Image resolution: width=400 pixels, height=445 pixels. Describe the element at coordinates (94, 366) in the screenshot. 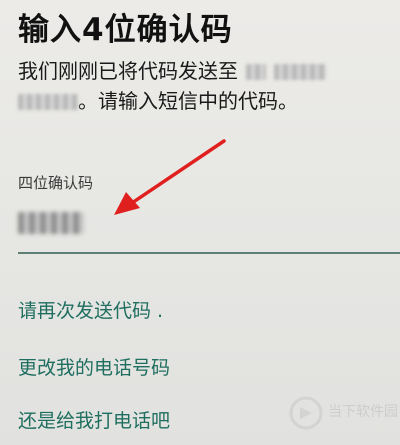

I see `change-phone-number-link: 更改我的电话号码` at that location.